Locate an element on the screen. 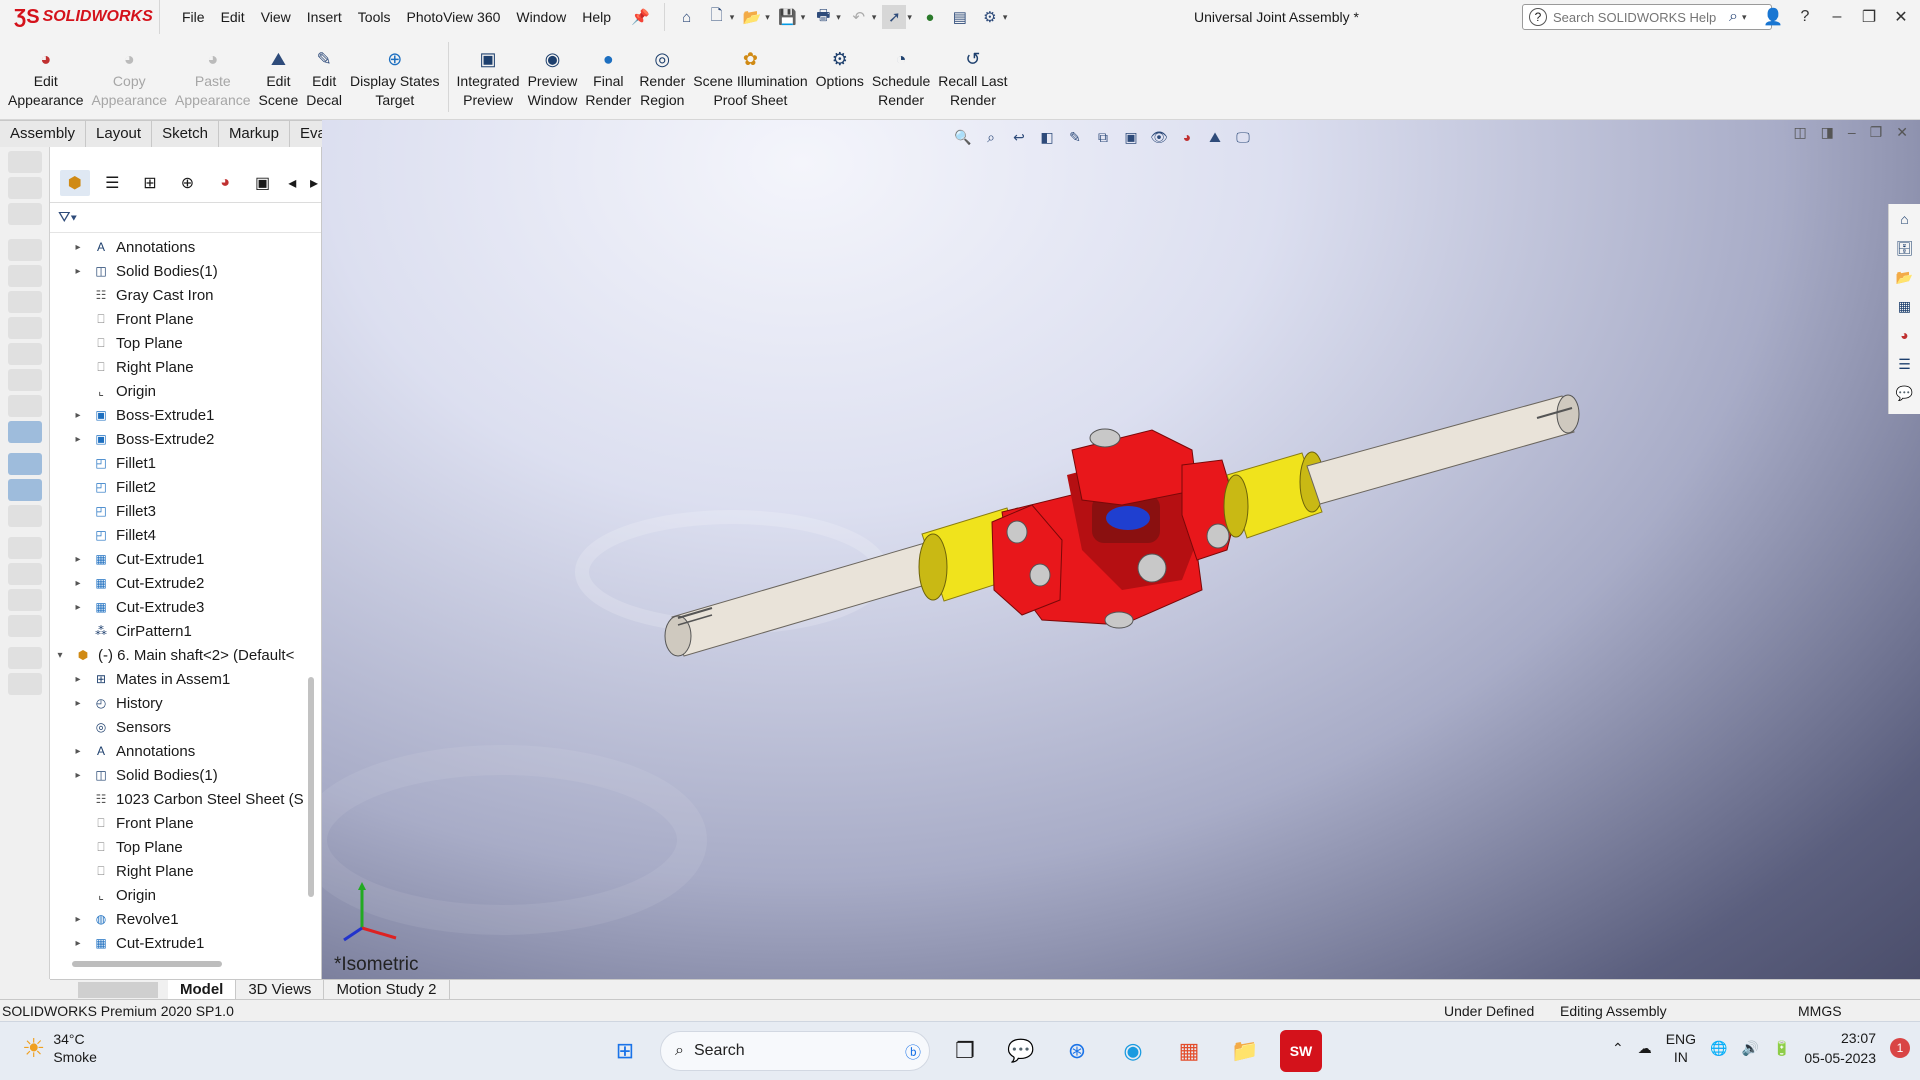 Image resolution: width=1920 pixels, height=1080 pixels. pin-icon: 📌 is located at coordinates (640, 17).